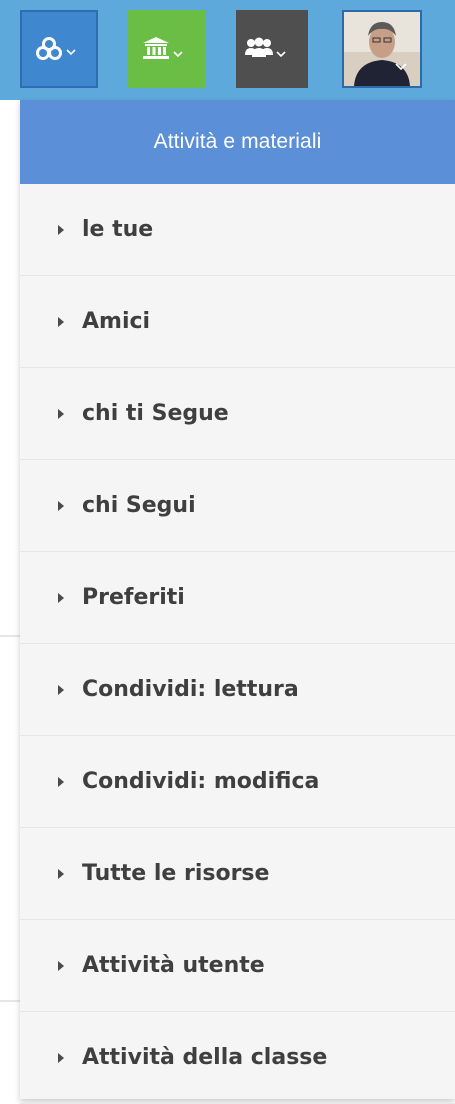 This screenshot has width=455, height=1104. I want to click on menu-item-preferiti: Preferiti, so click(237, 598).